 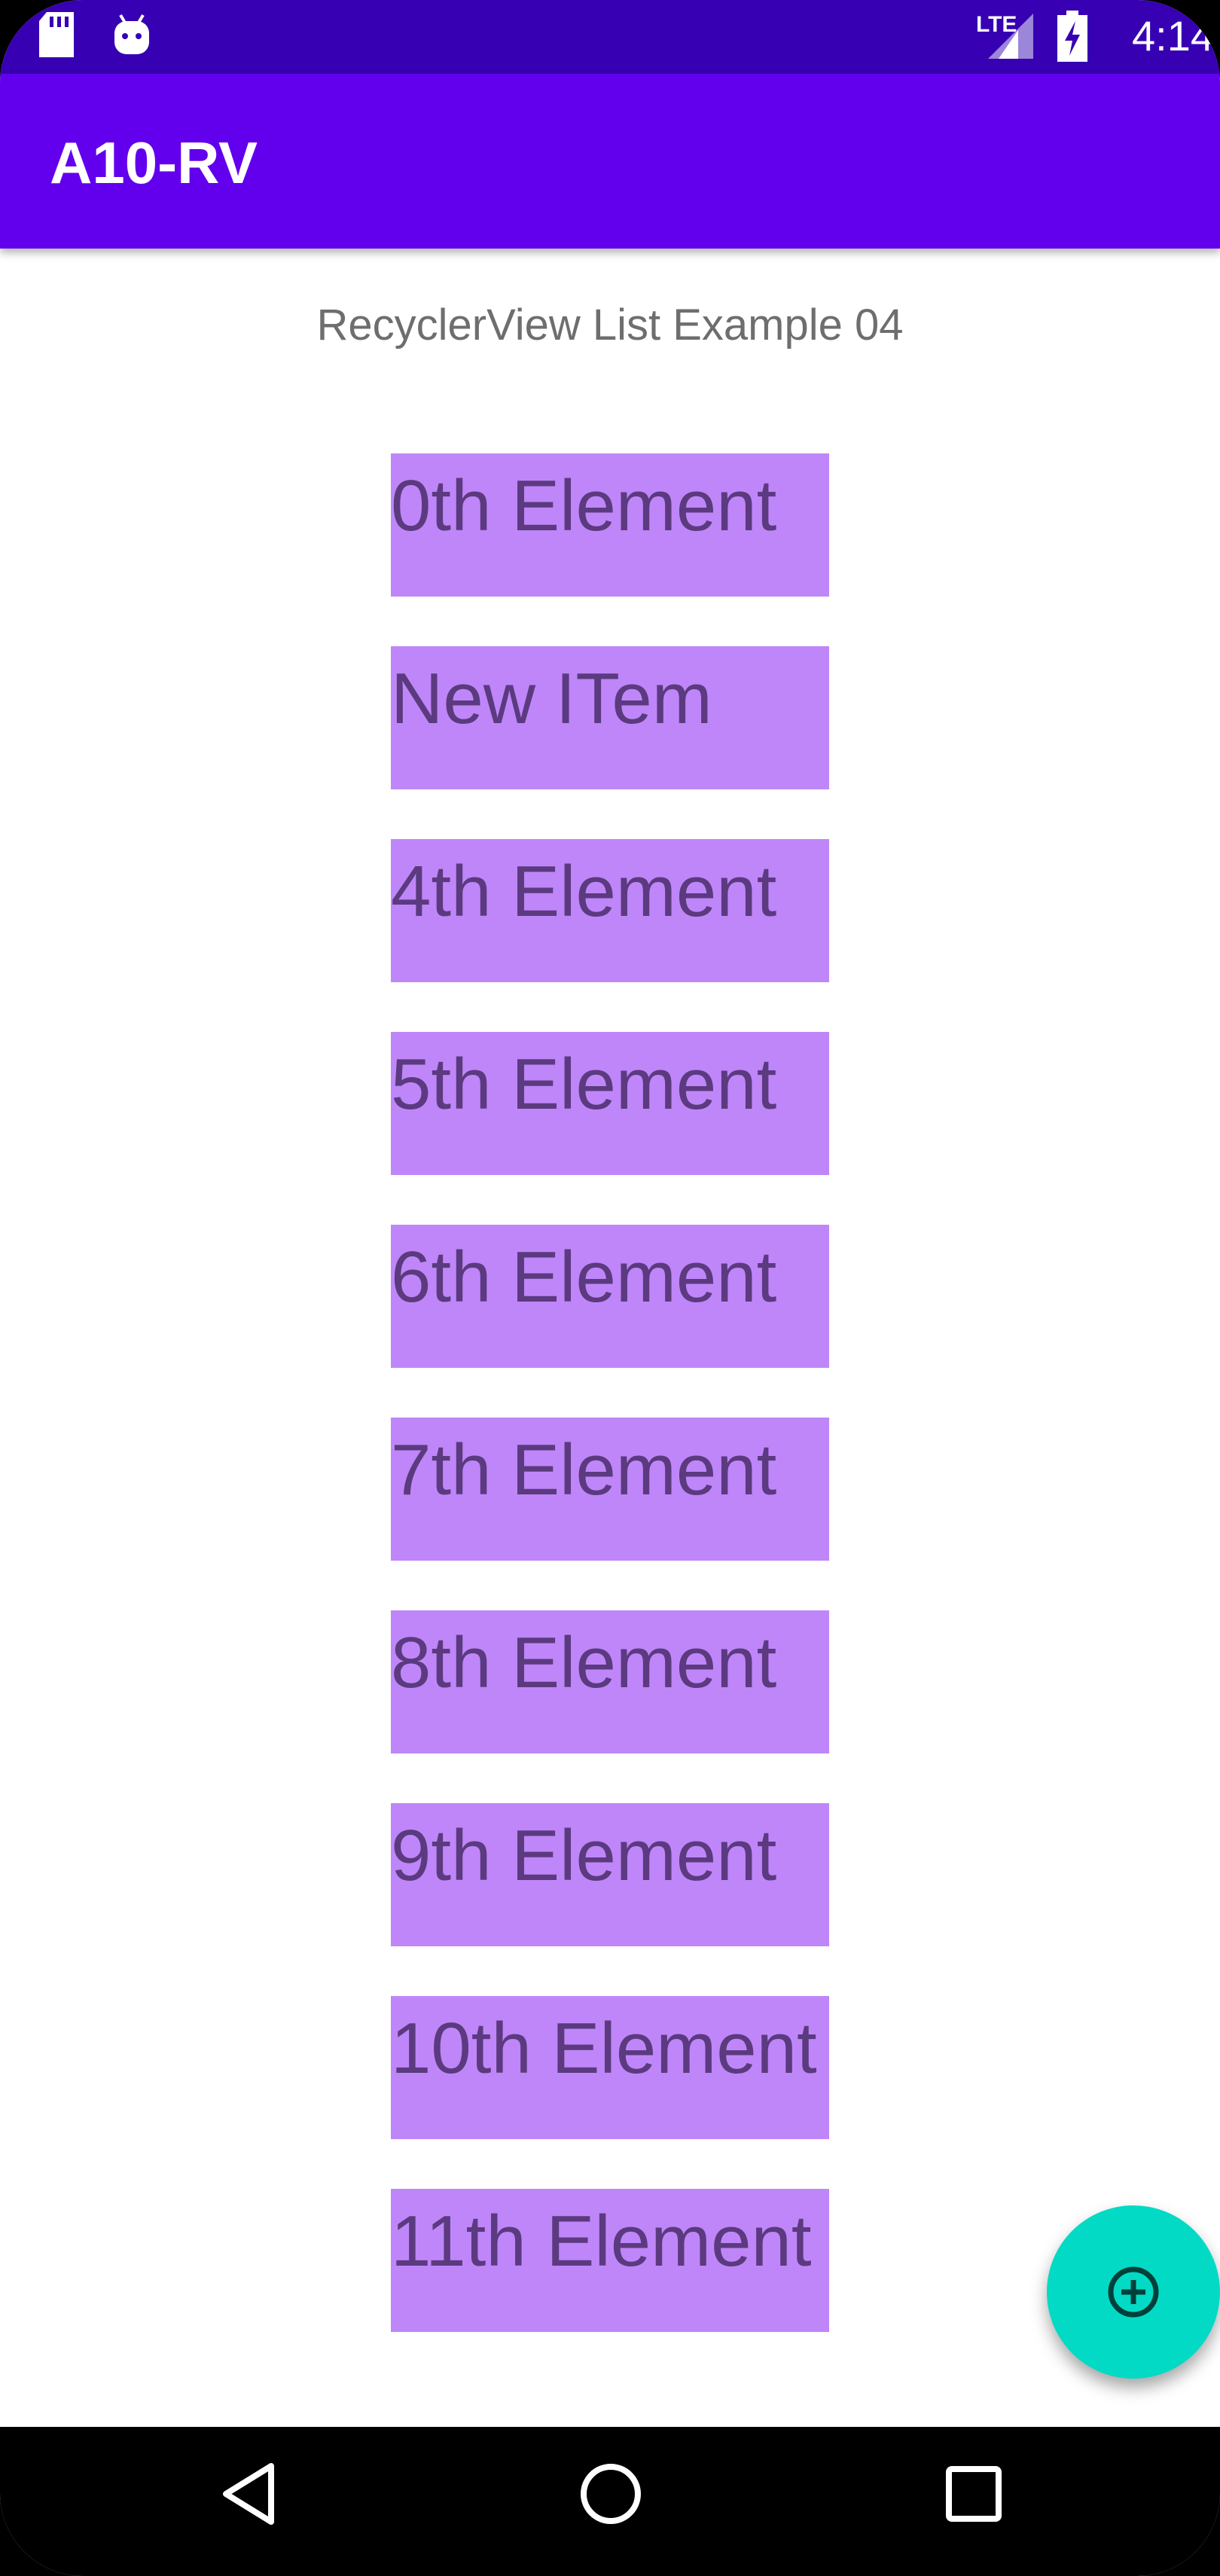 What do you see at coordinates (584, 506) in the screenshot?
I see `list-item-label: 0th Element` at bounding box center [584, 506].